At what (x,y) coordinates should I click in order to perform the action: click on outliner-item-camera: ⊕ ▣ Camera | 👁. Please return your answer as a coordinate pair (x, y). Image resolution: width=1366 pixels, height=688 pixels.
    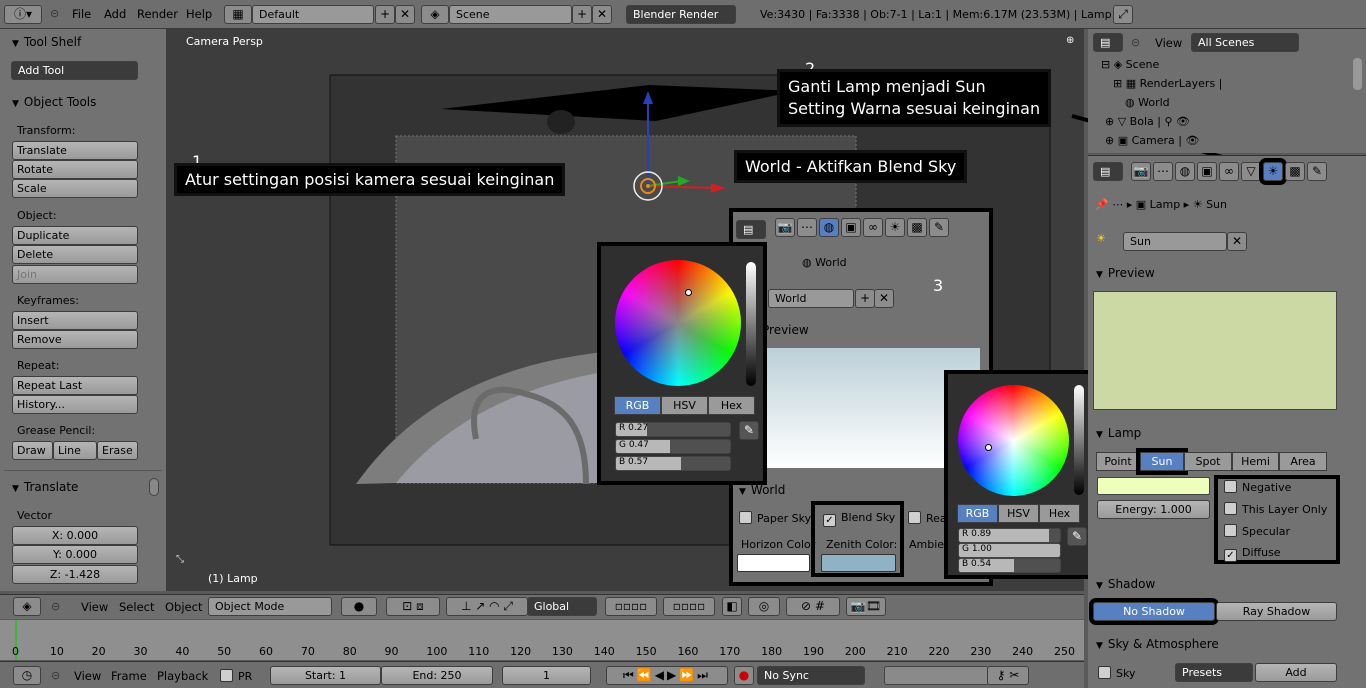
    Looking at the image, I should click on (1223, 140).